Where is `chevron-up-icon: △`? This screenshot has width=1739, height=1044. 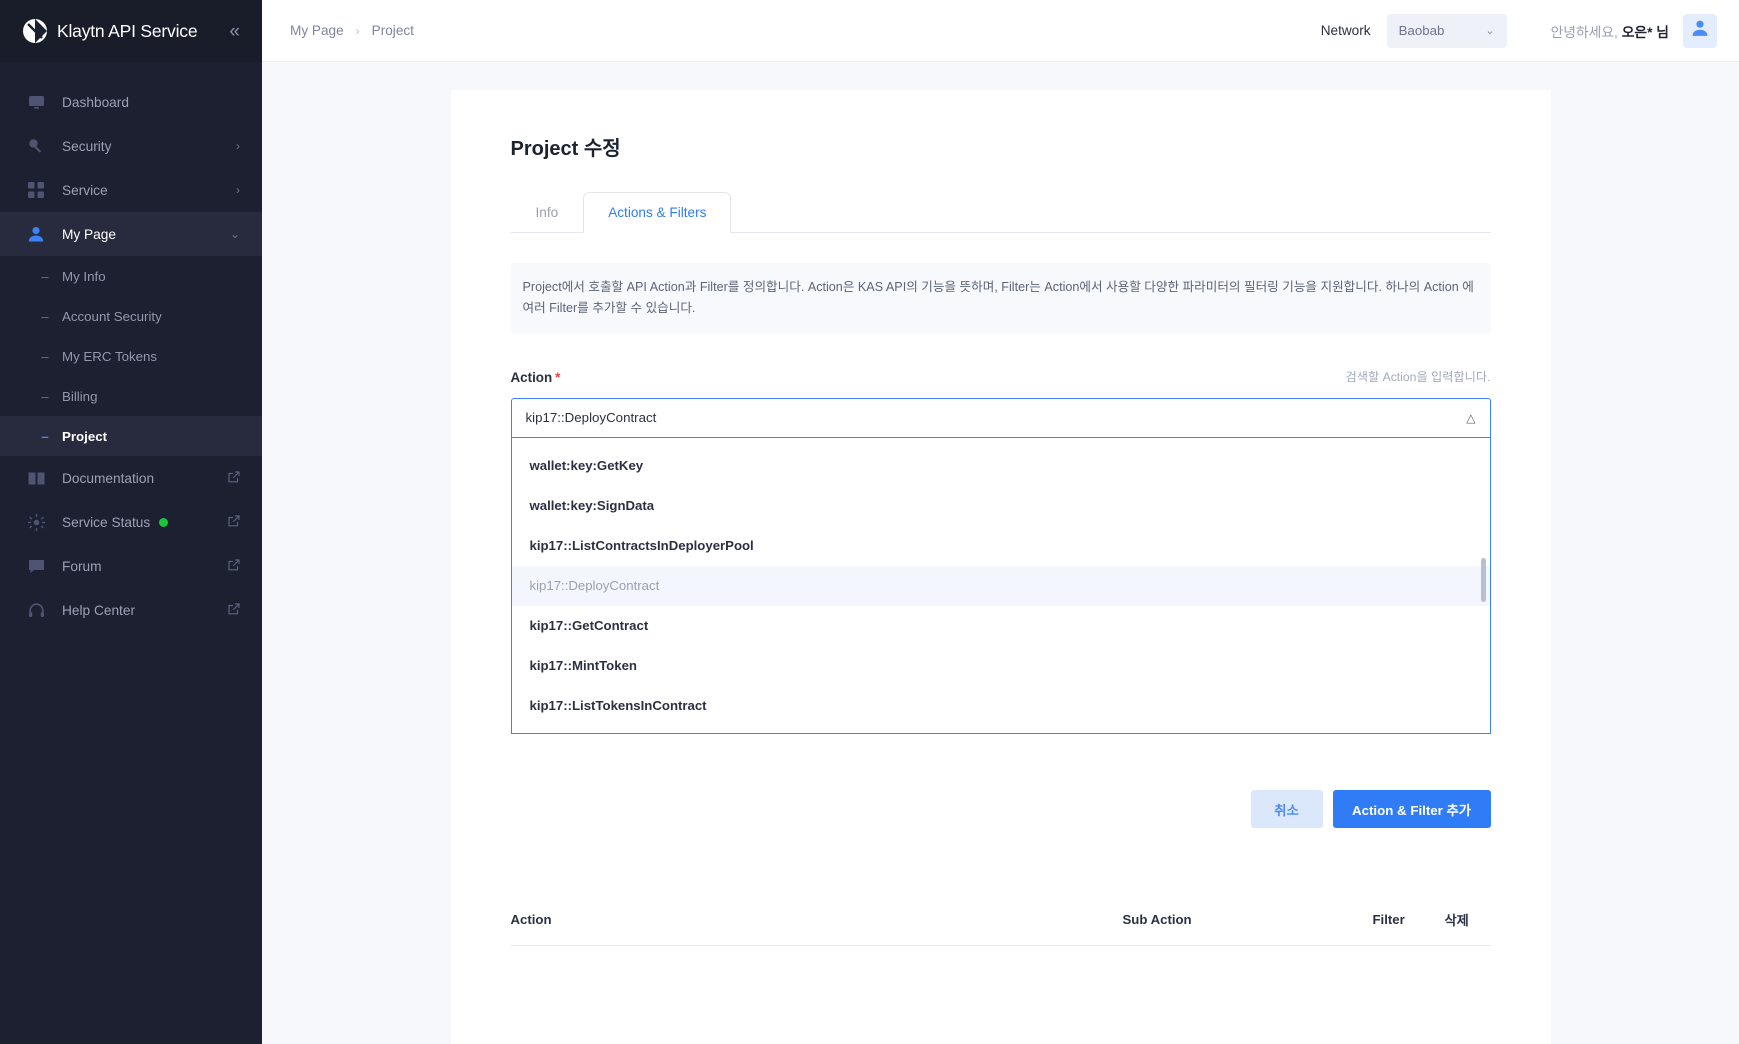
chevron-up-icon: △ is located at coordinates (1470, 418).